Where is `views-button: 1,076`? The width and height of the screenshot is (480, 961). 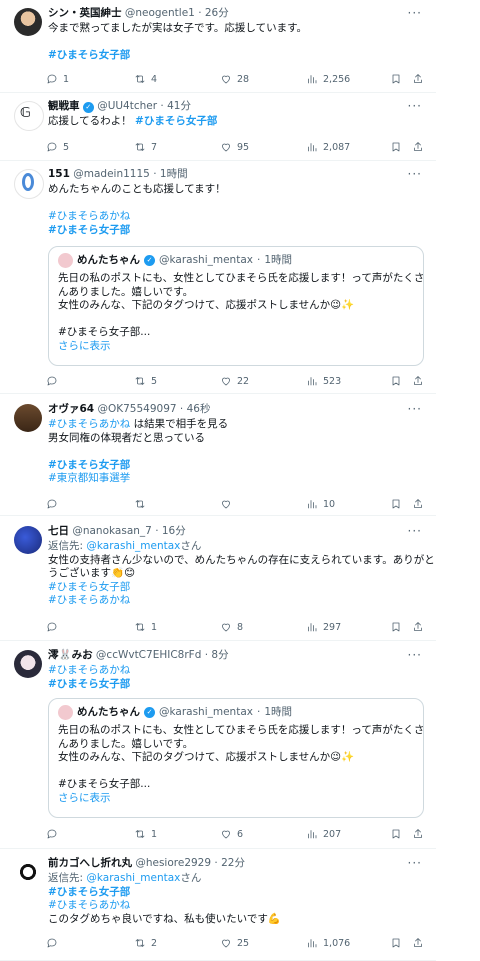
views-button: 1,076 is located at coordinates (328, 943).